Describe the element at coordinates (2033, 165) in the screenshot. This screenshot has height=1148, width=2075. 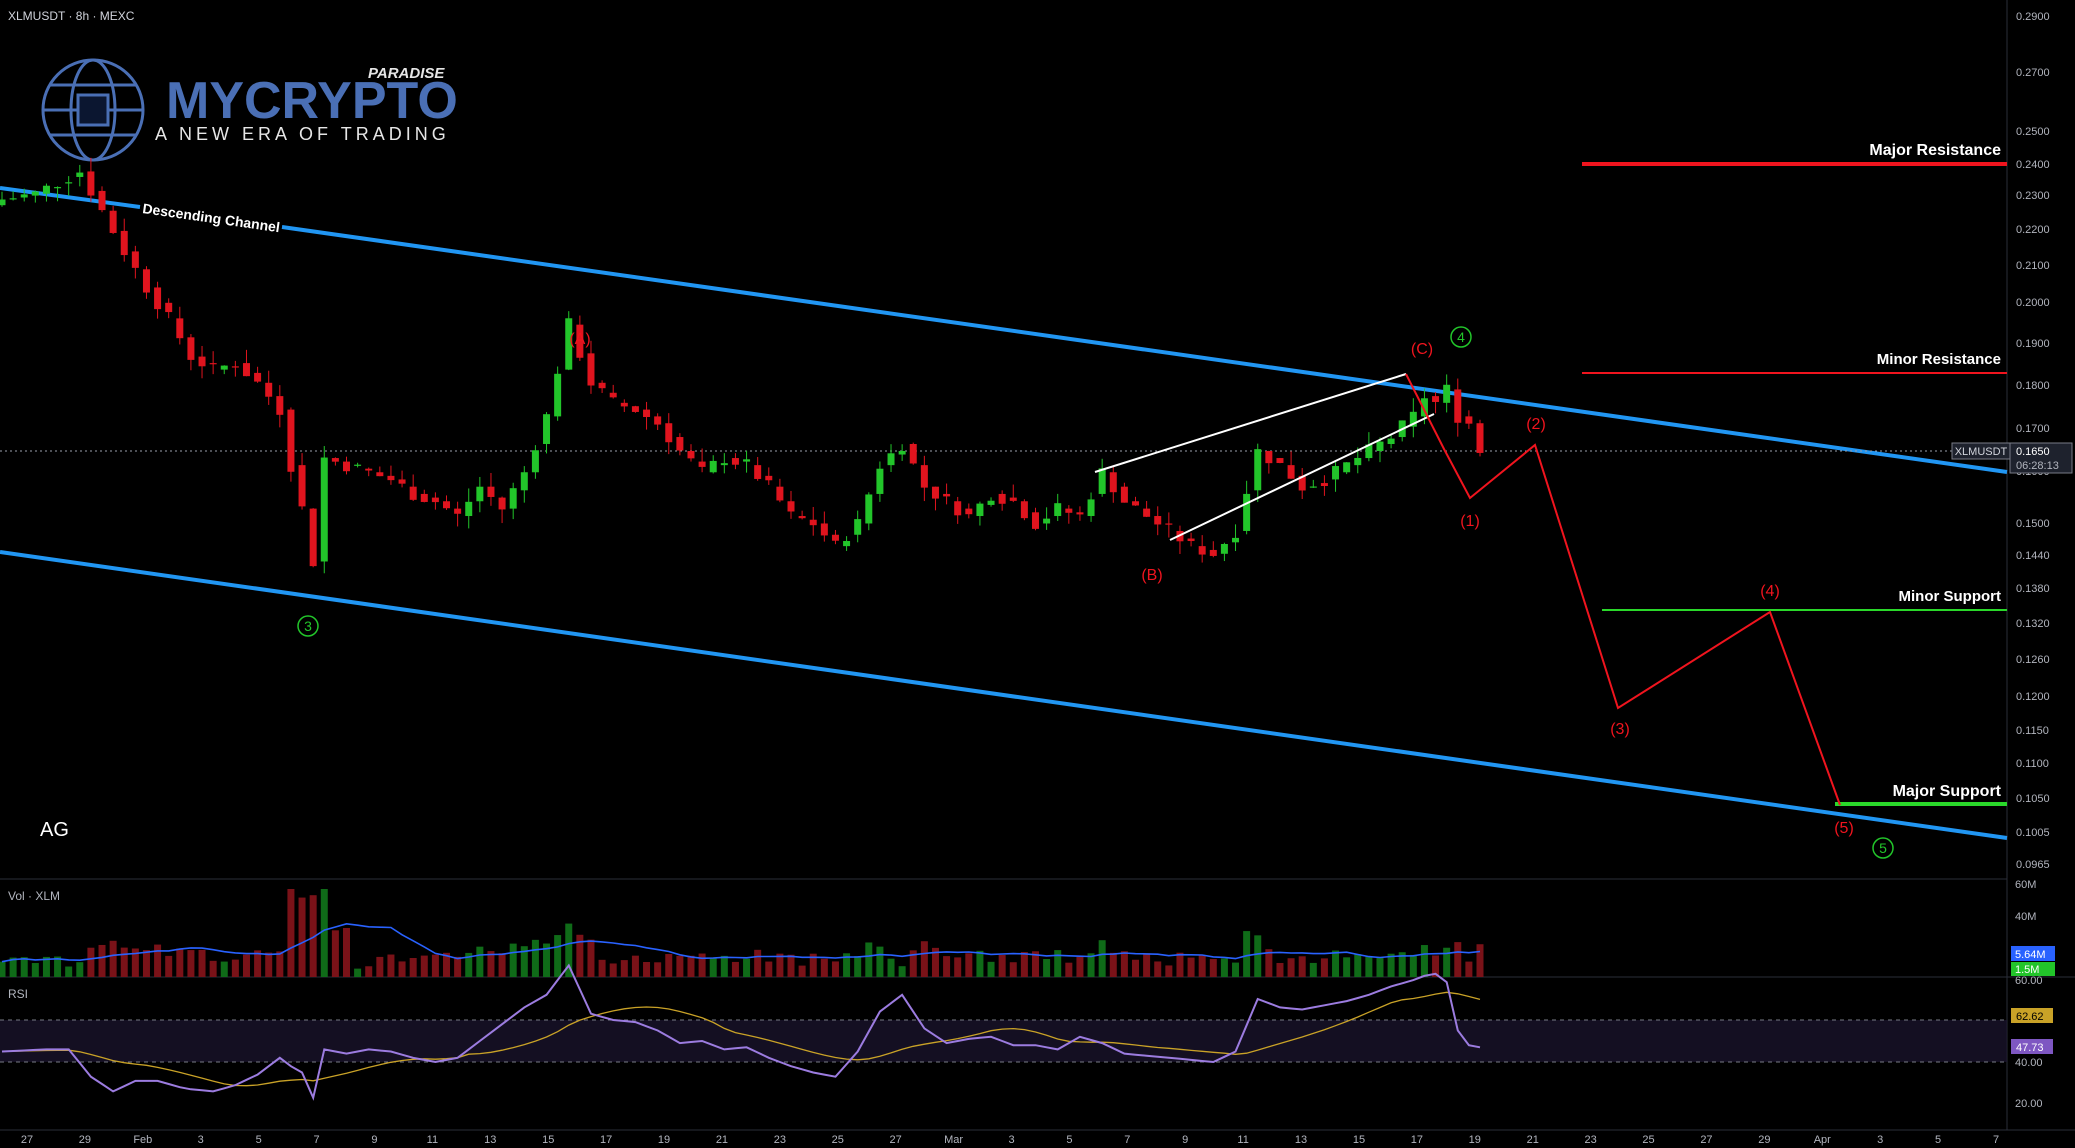
I see `price-tick: 0.2400` at that location.